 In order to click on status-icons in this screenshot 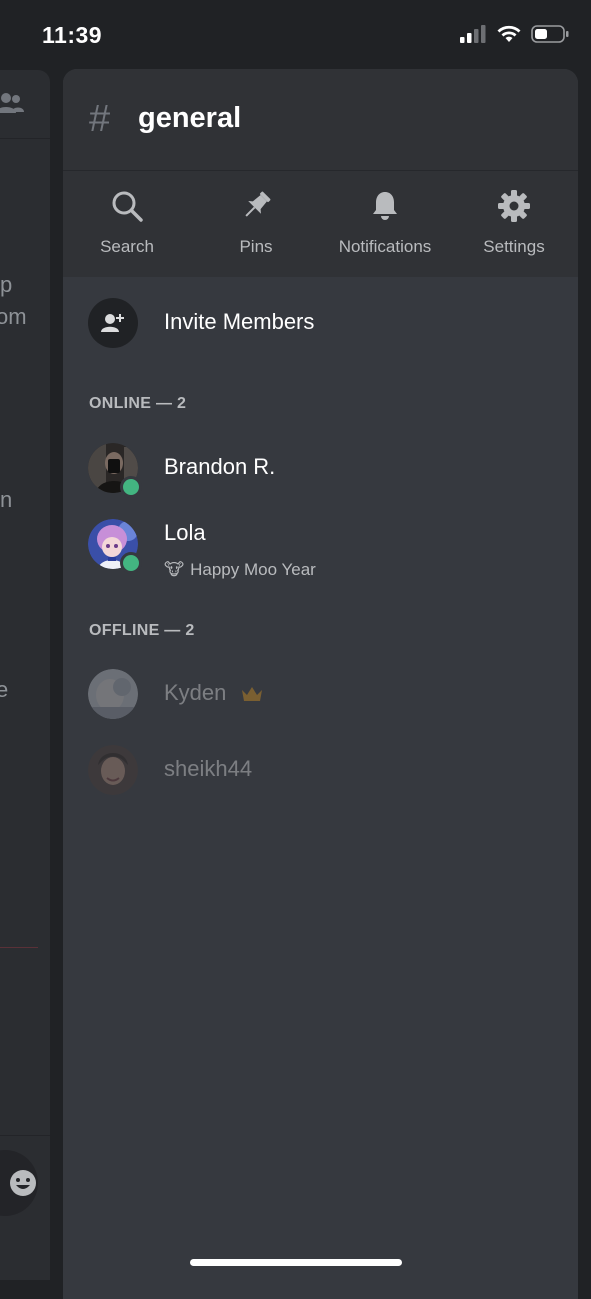, I will do `click(514, 34)`.